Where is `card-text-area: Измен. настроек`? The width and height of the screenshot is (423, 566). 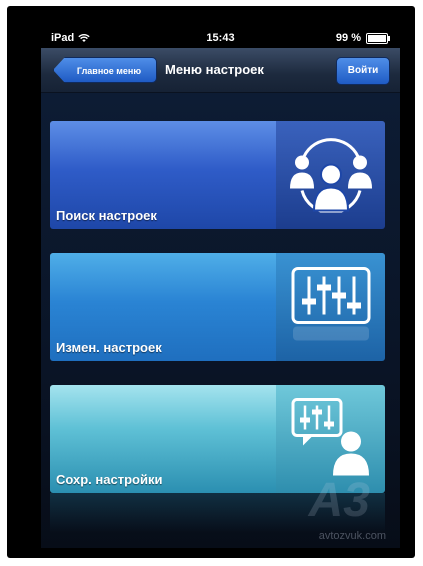
card-text-area: Измен. настроек is located at coordinates (163, 307).